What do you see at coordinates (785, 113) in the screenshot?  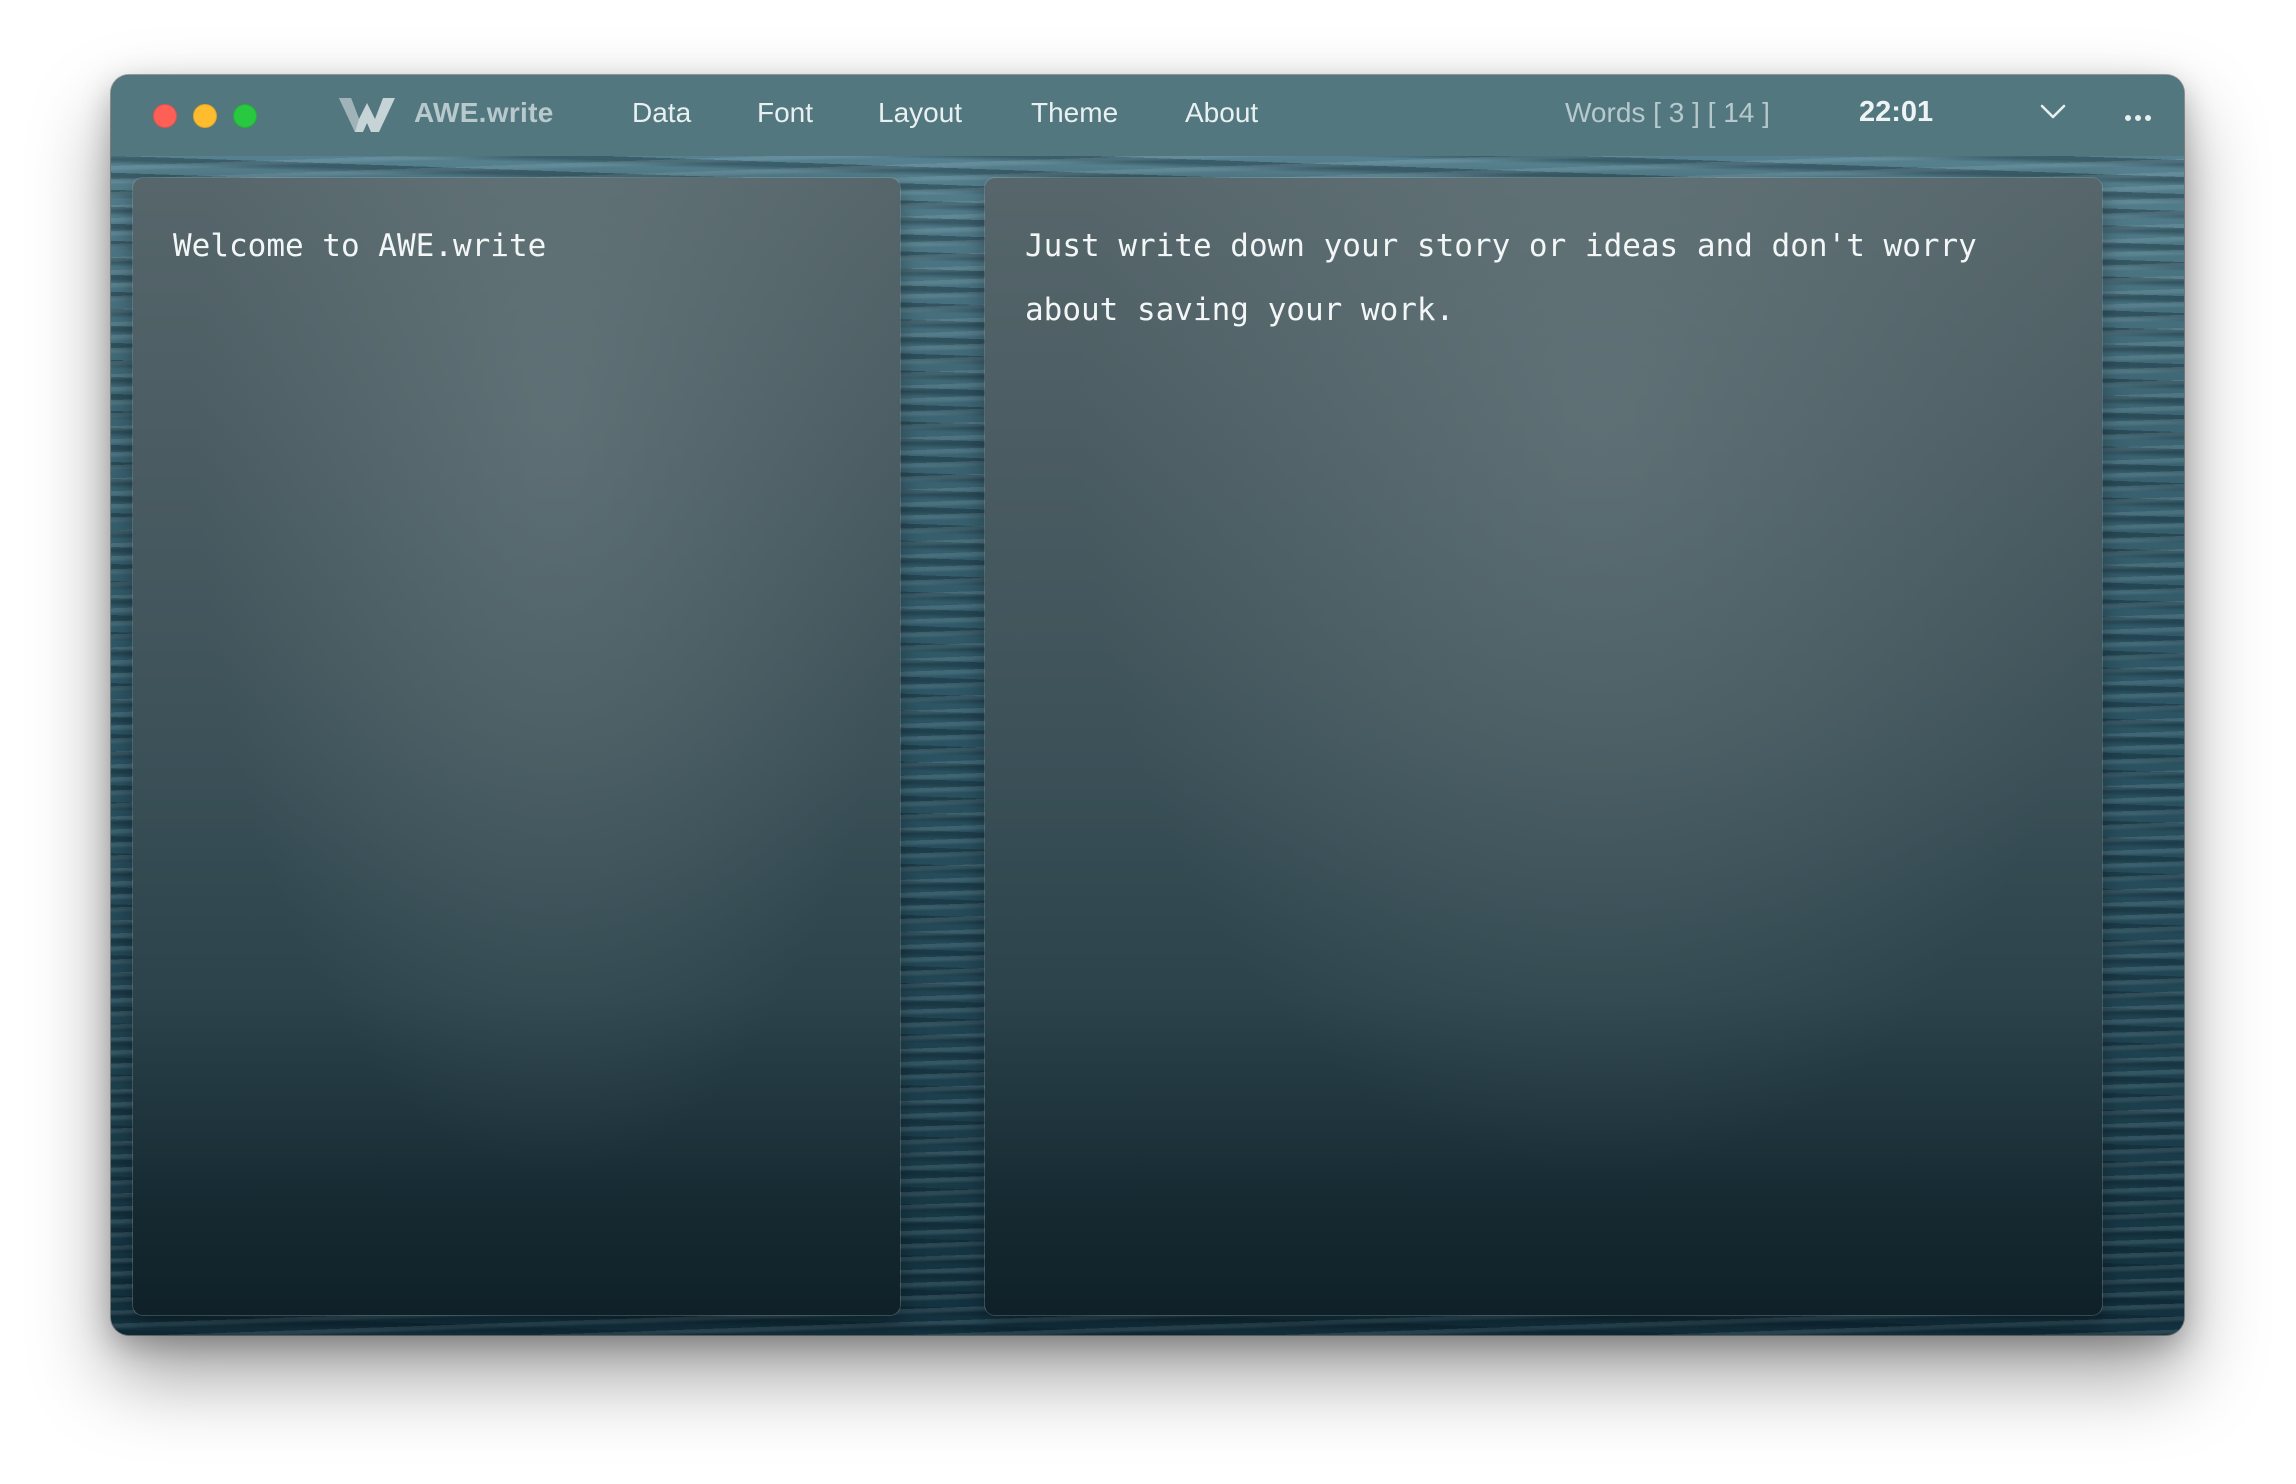 I see `menu-font: Font` at bounding box center [785, 113].